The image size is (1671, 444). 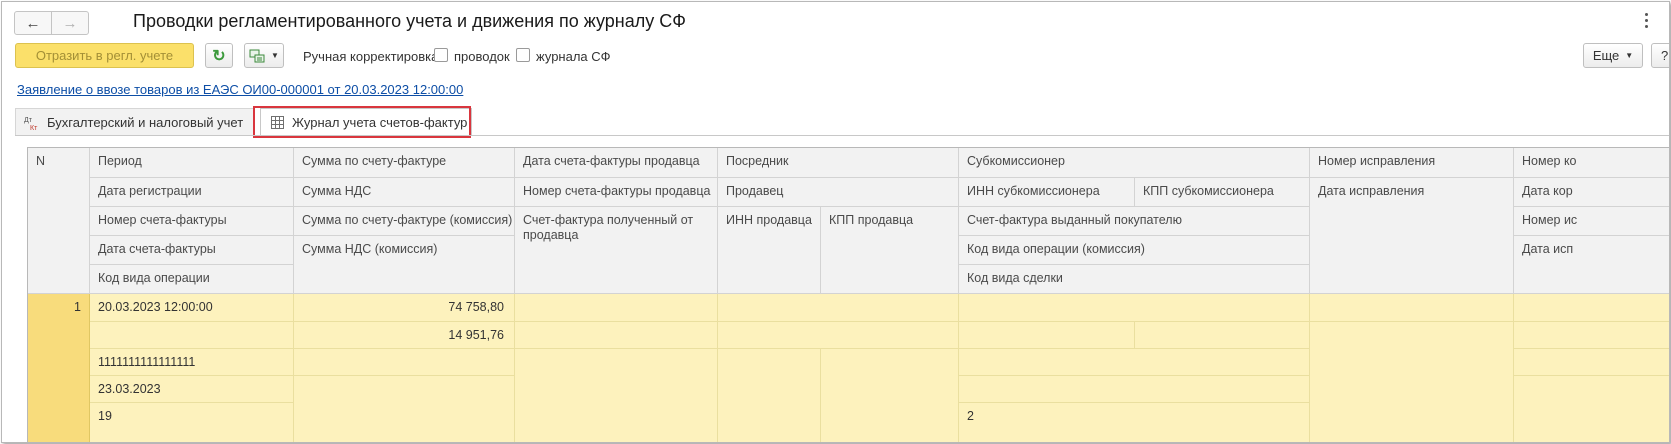 What do you see at coordinates (1591, 265) in the screenshot?
I see `header-adjustment-correction-date: Дата исп` at bounding box center [1591, 265].